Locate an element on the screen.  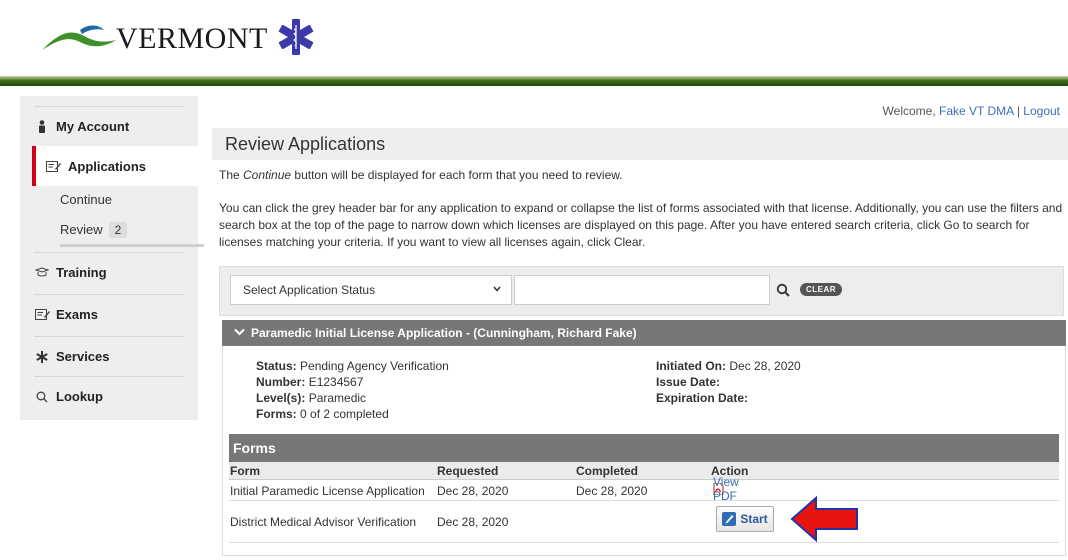
column-header: Form is located at coordinates (245, 471).